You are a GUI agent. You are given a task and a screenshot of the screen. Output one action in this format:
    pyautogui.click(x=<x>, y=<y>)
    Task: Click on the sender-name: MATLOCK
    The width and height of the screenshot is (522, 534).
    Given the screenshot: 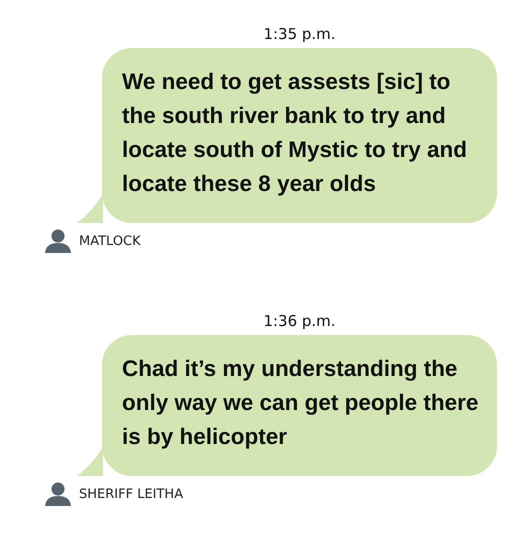 What is the action you would take?
    pyautogui.click(x=110, y=241)
    